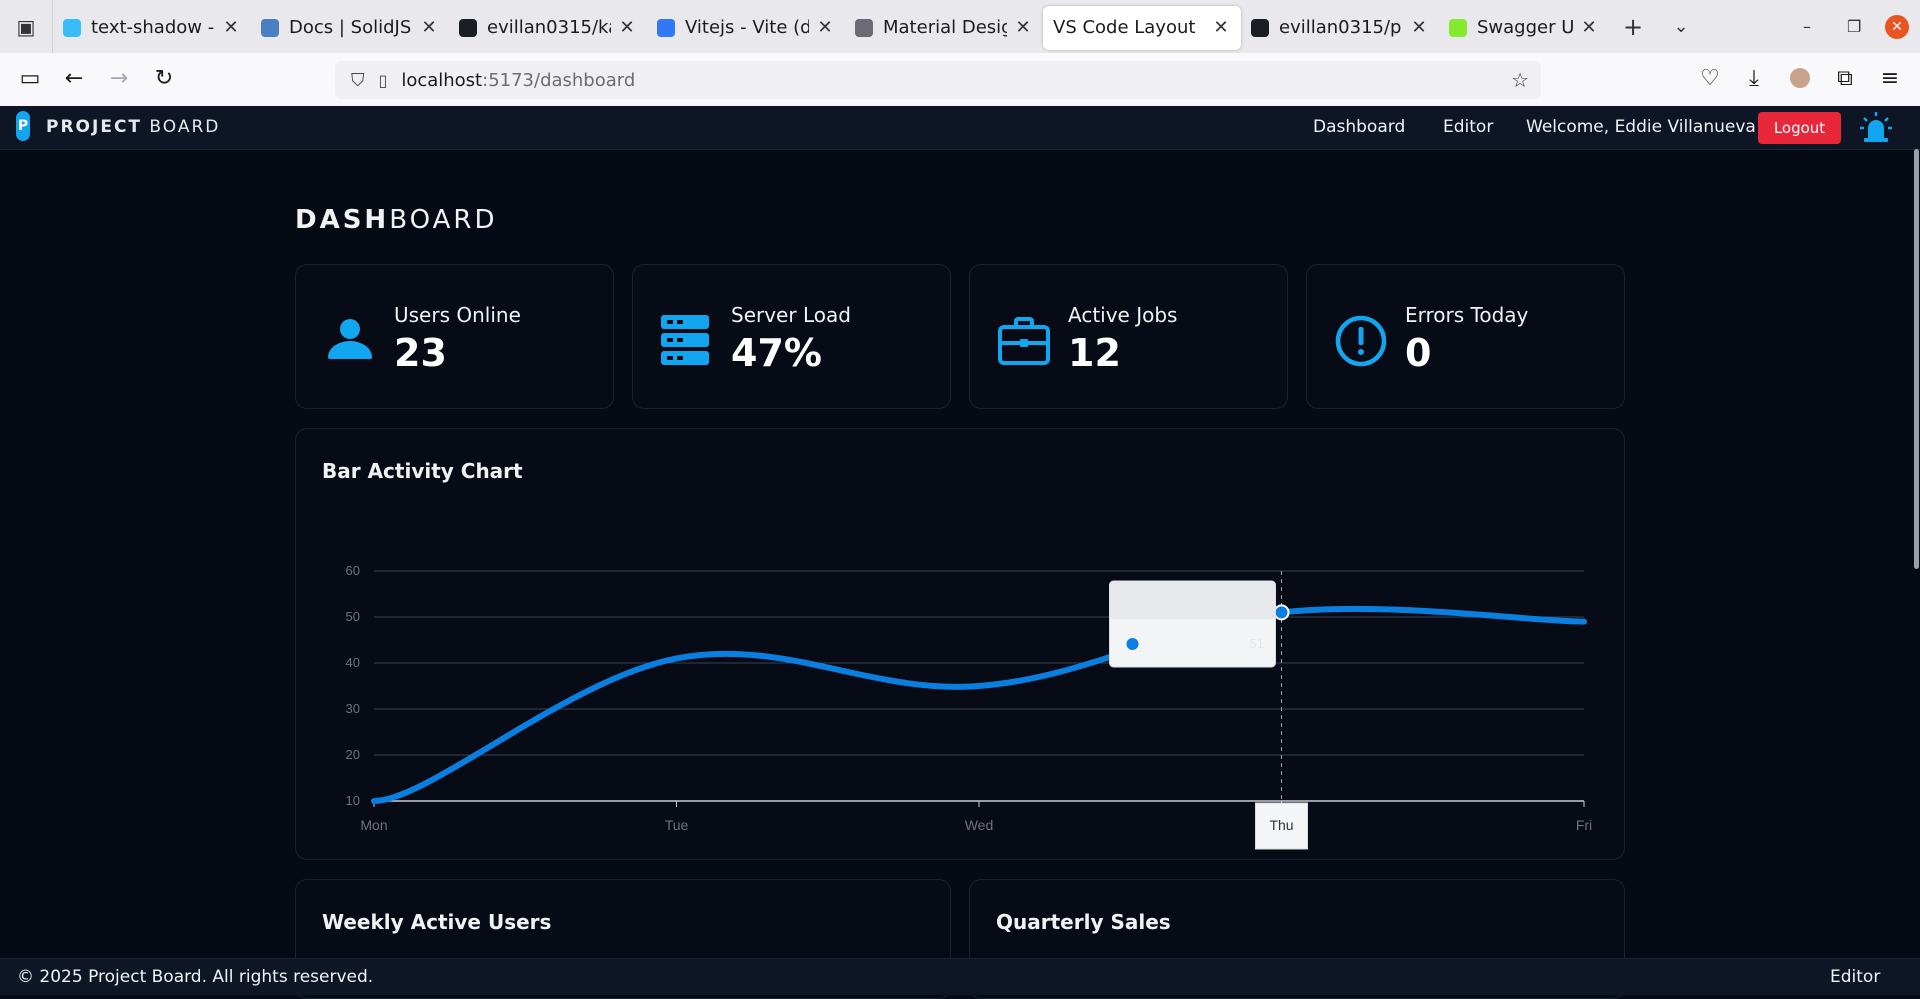 The image size is (1920, 999). What do you see at coordinates (1192, 600) in the screenshot?
I see `tooltip-header` at bounding box center [1192, 600].